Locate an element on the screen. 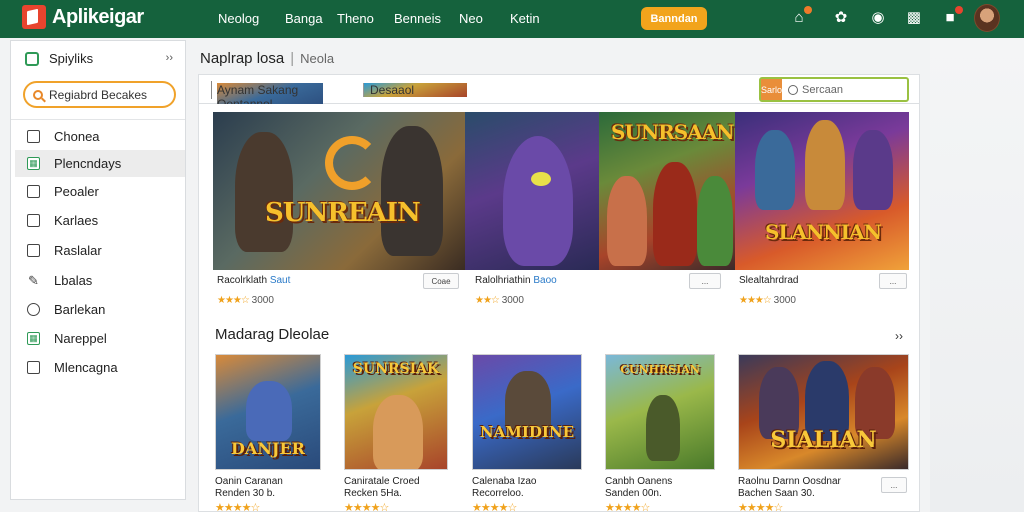  search-input is located at coordinates (871, 89).